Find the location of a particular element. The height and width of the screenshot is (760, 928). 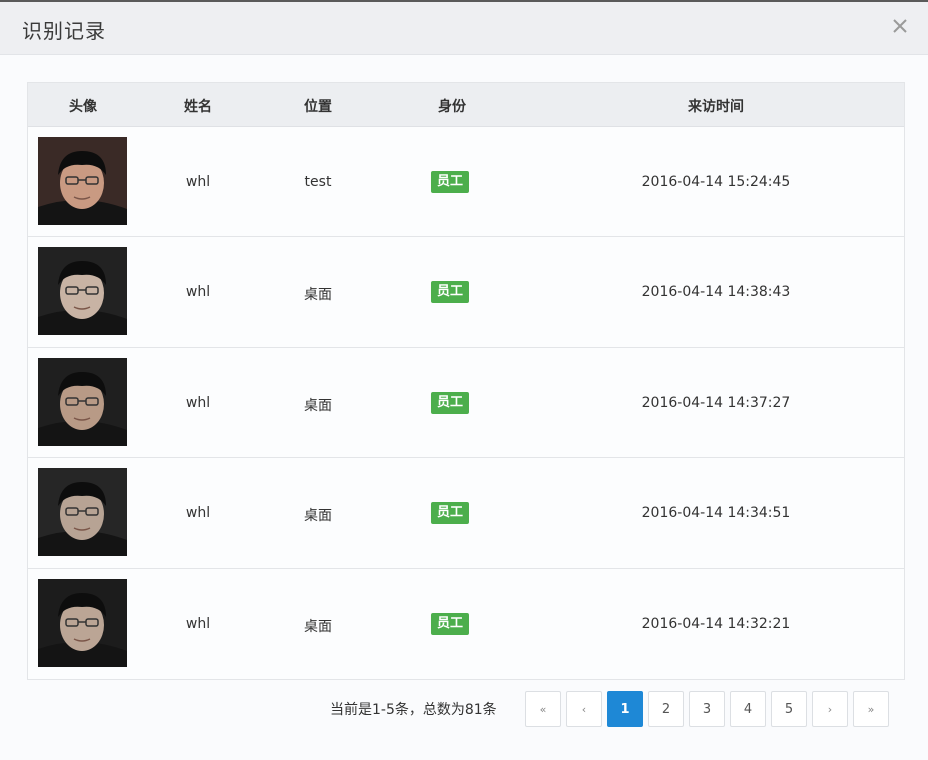

column-header-name: 姓名 is located at coordinates (198, 107).